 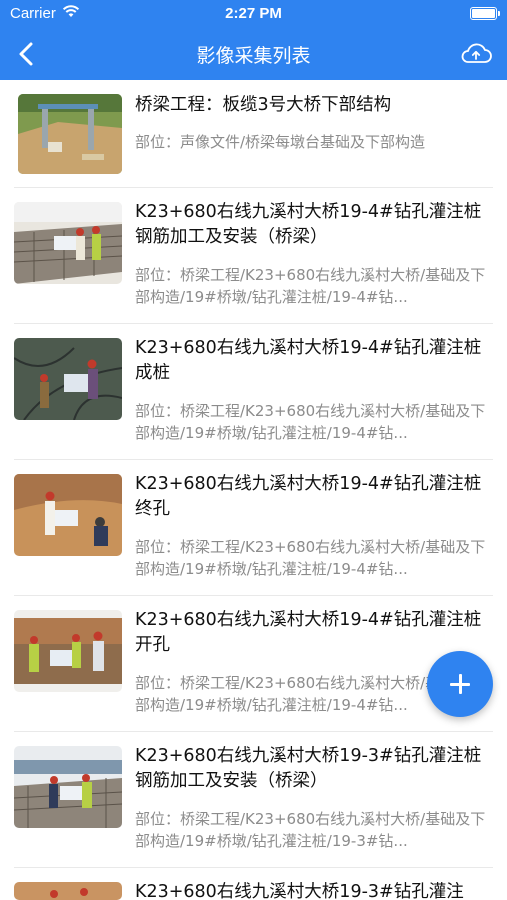 What do you see at coordinates (460, 684) in the screenshot?
I see `add-button` at bounding box center [460, 684].